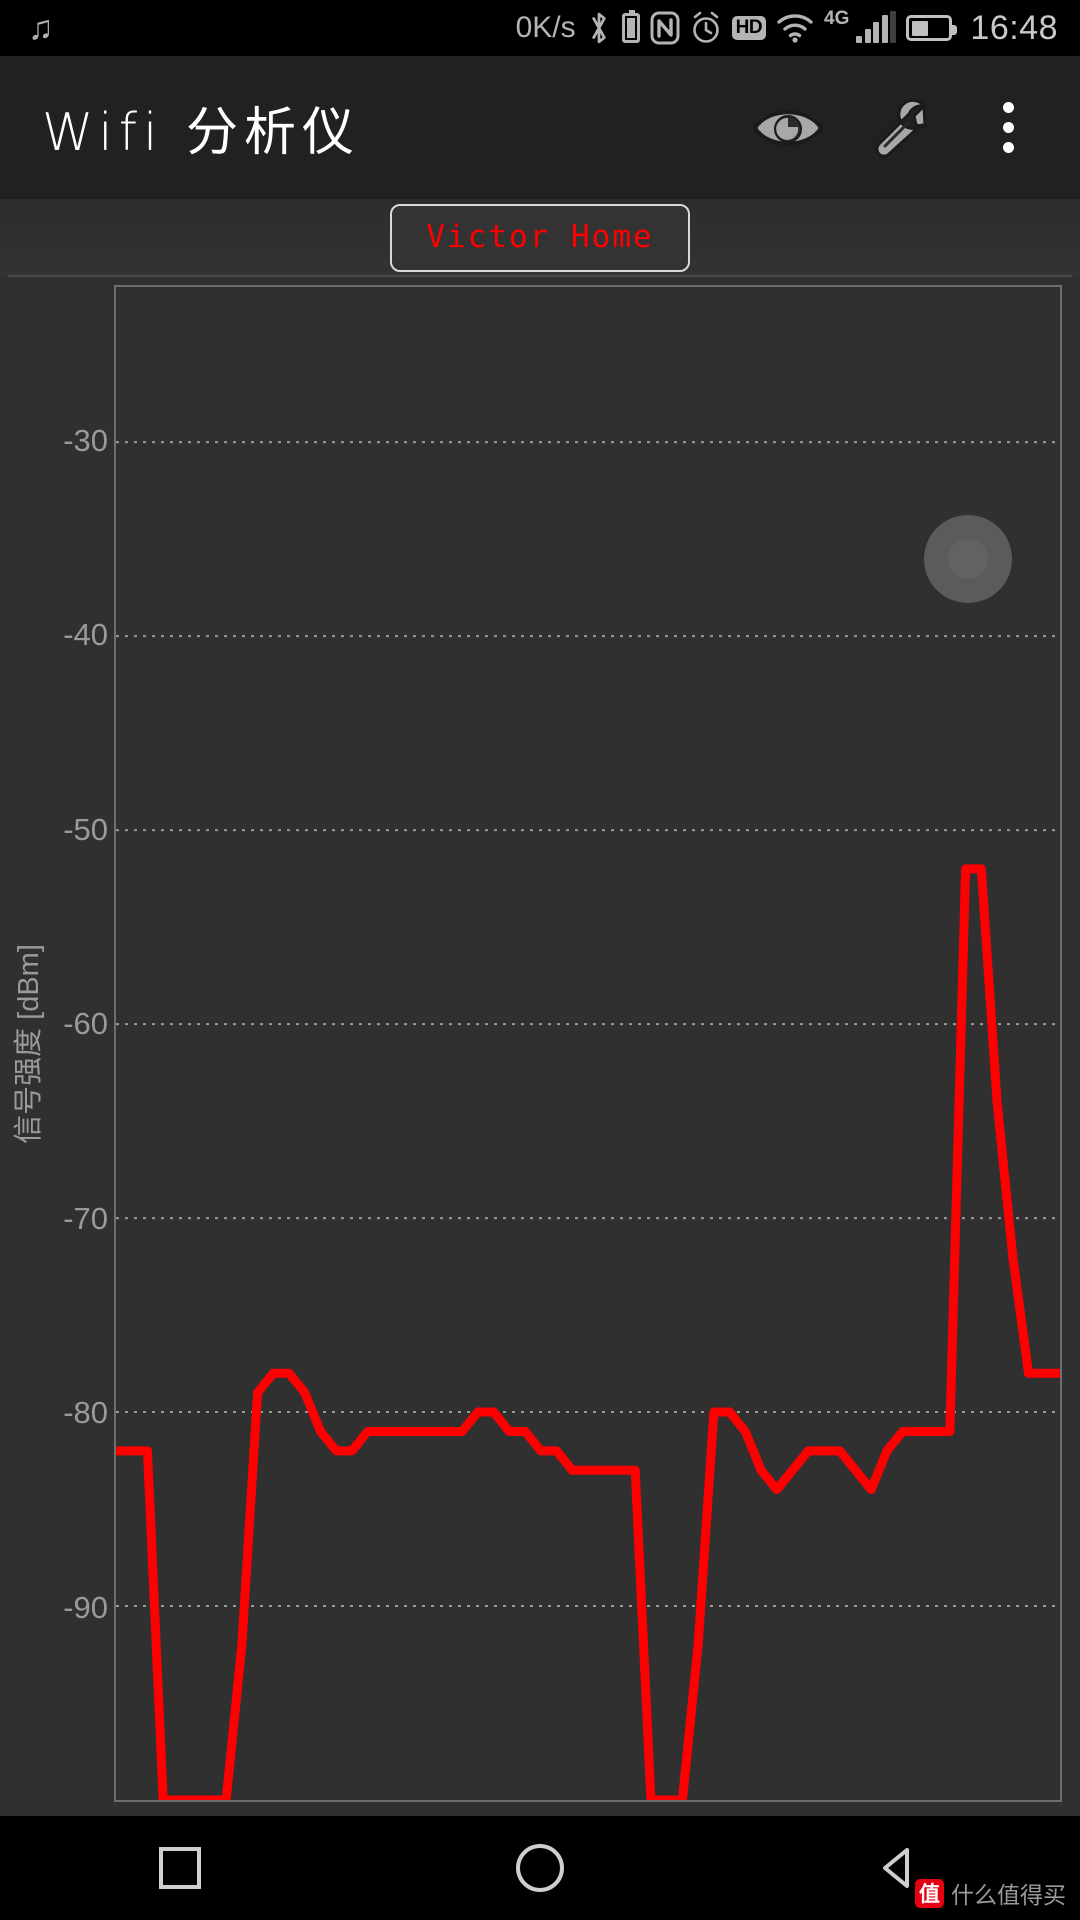 Image resolution: width=1080 pixels, height=1920 pixels. I want to click on bluetooth-battery-icon, so click(630, 26).